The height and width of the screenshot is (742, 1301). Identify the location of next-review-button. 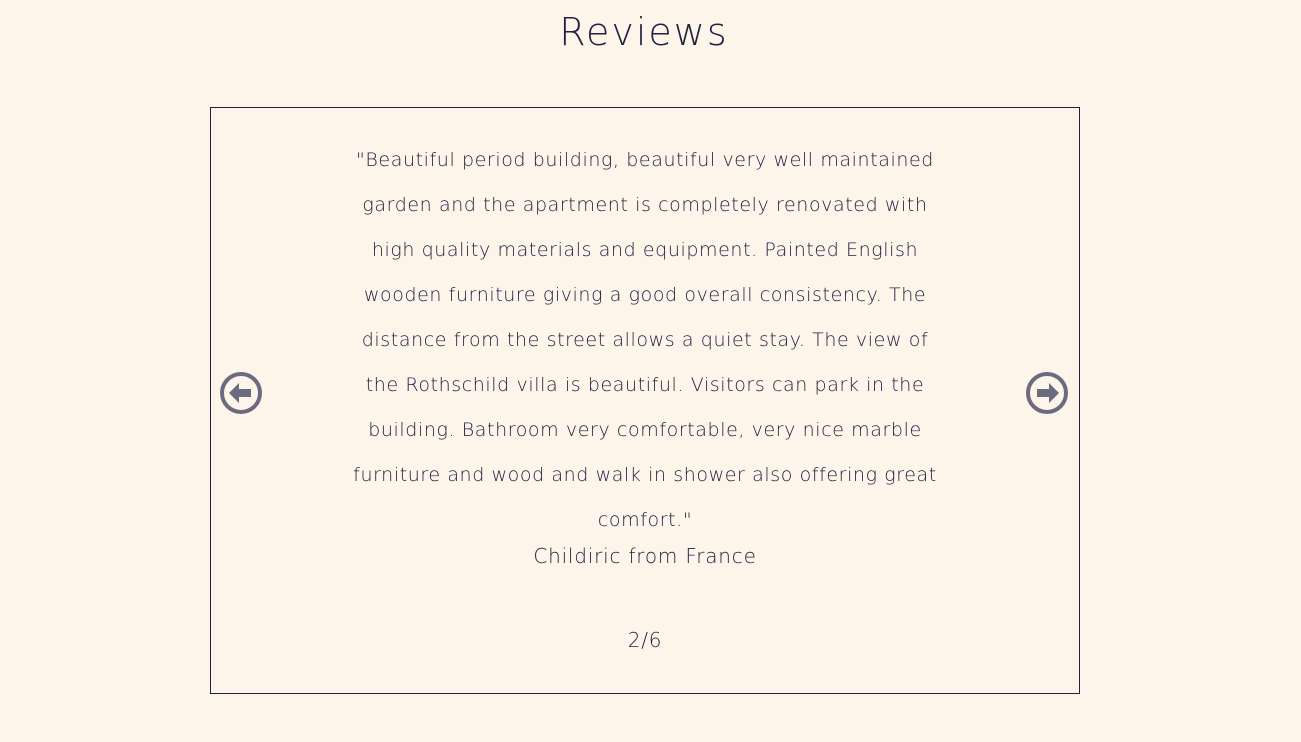
(1047, 393).